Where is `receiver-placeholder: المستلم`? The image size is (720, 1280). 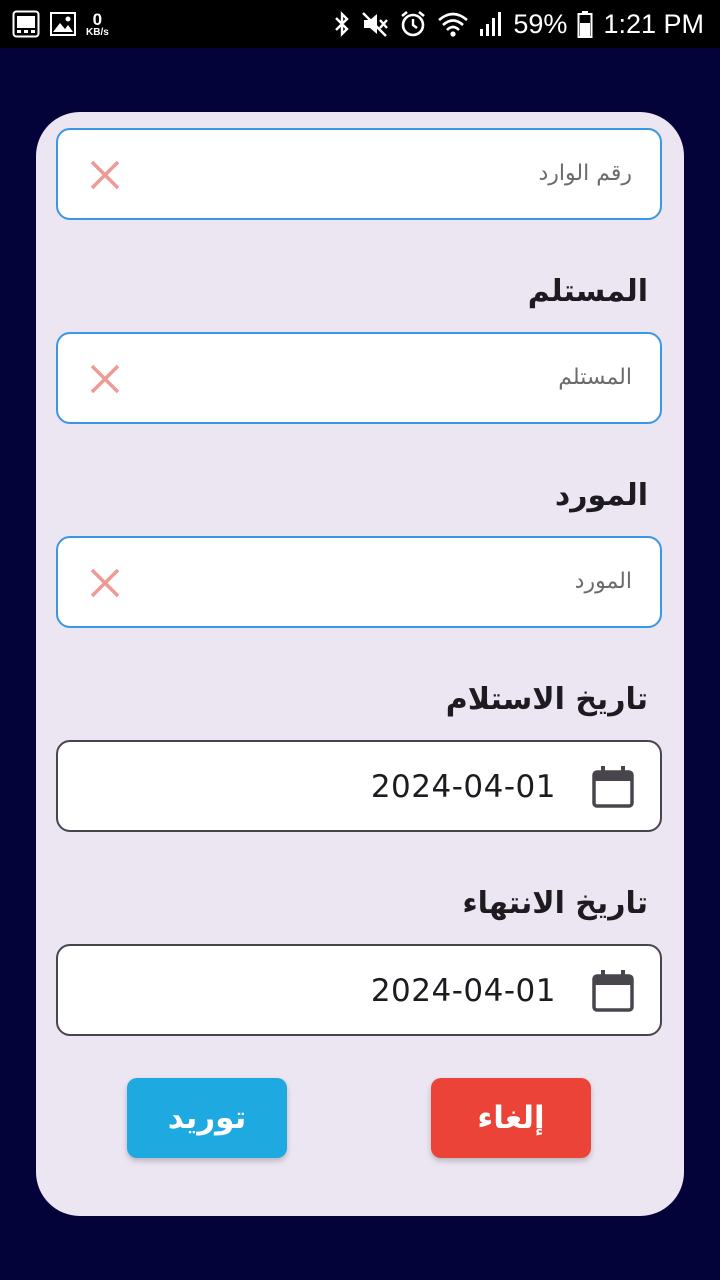
receiver-placeholder: المستلم is located at coordinates (595, 377).